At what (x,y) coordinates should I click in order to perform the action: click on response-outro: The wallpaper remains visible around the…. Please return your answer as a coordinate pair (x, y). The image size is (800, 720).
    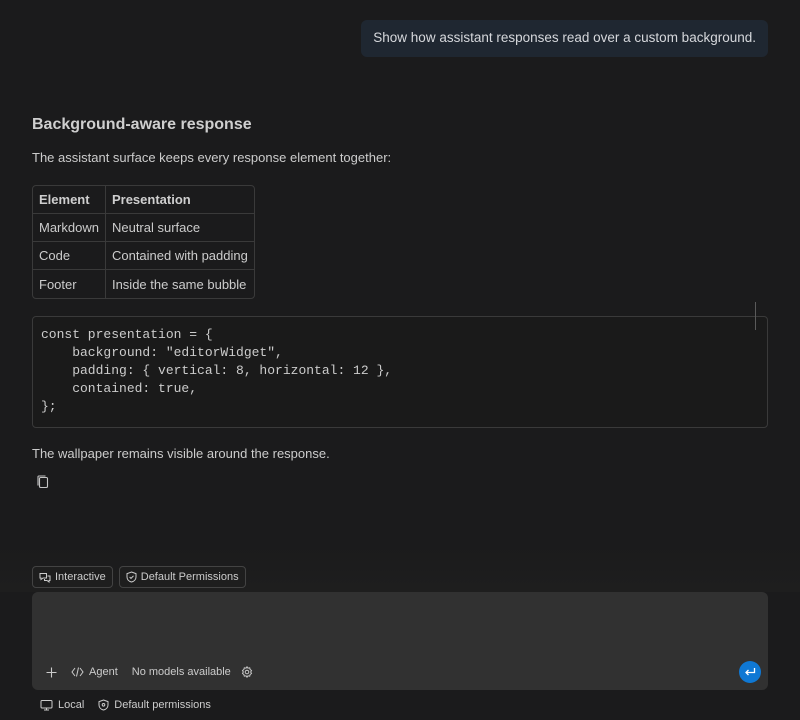
    Looking at the image, I should click on (181, 453).